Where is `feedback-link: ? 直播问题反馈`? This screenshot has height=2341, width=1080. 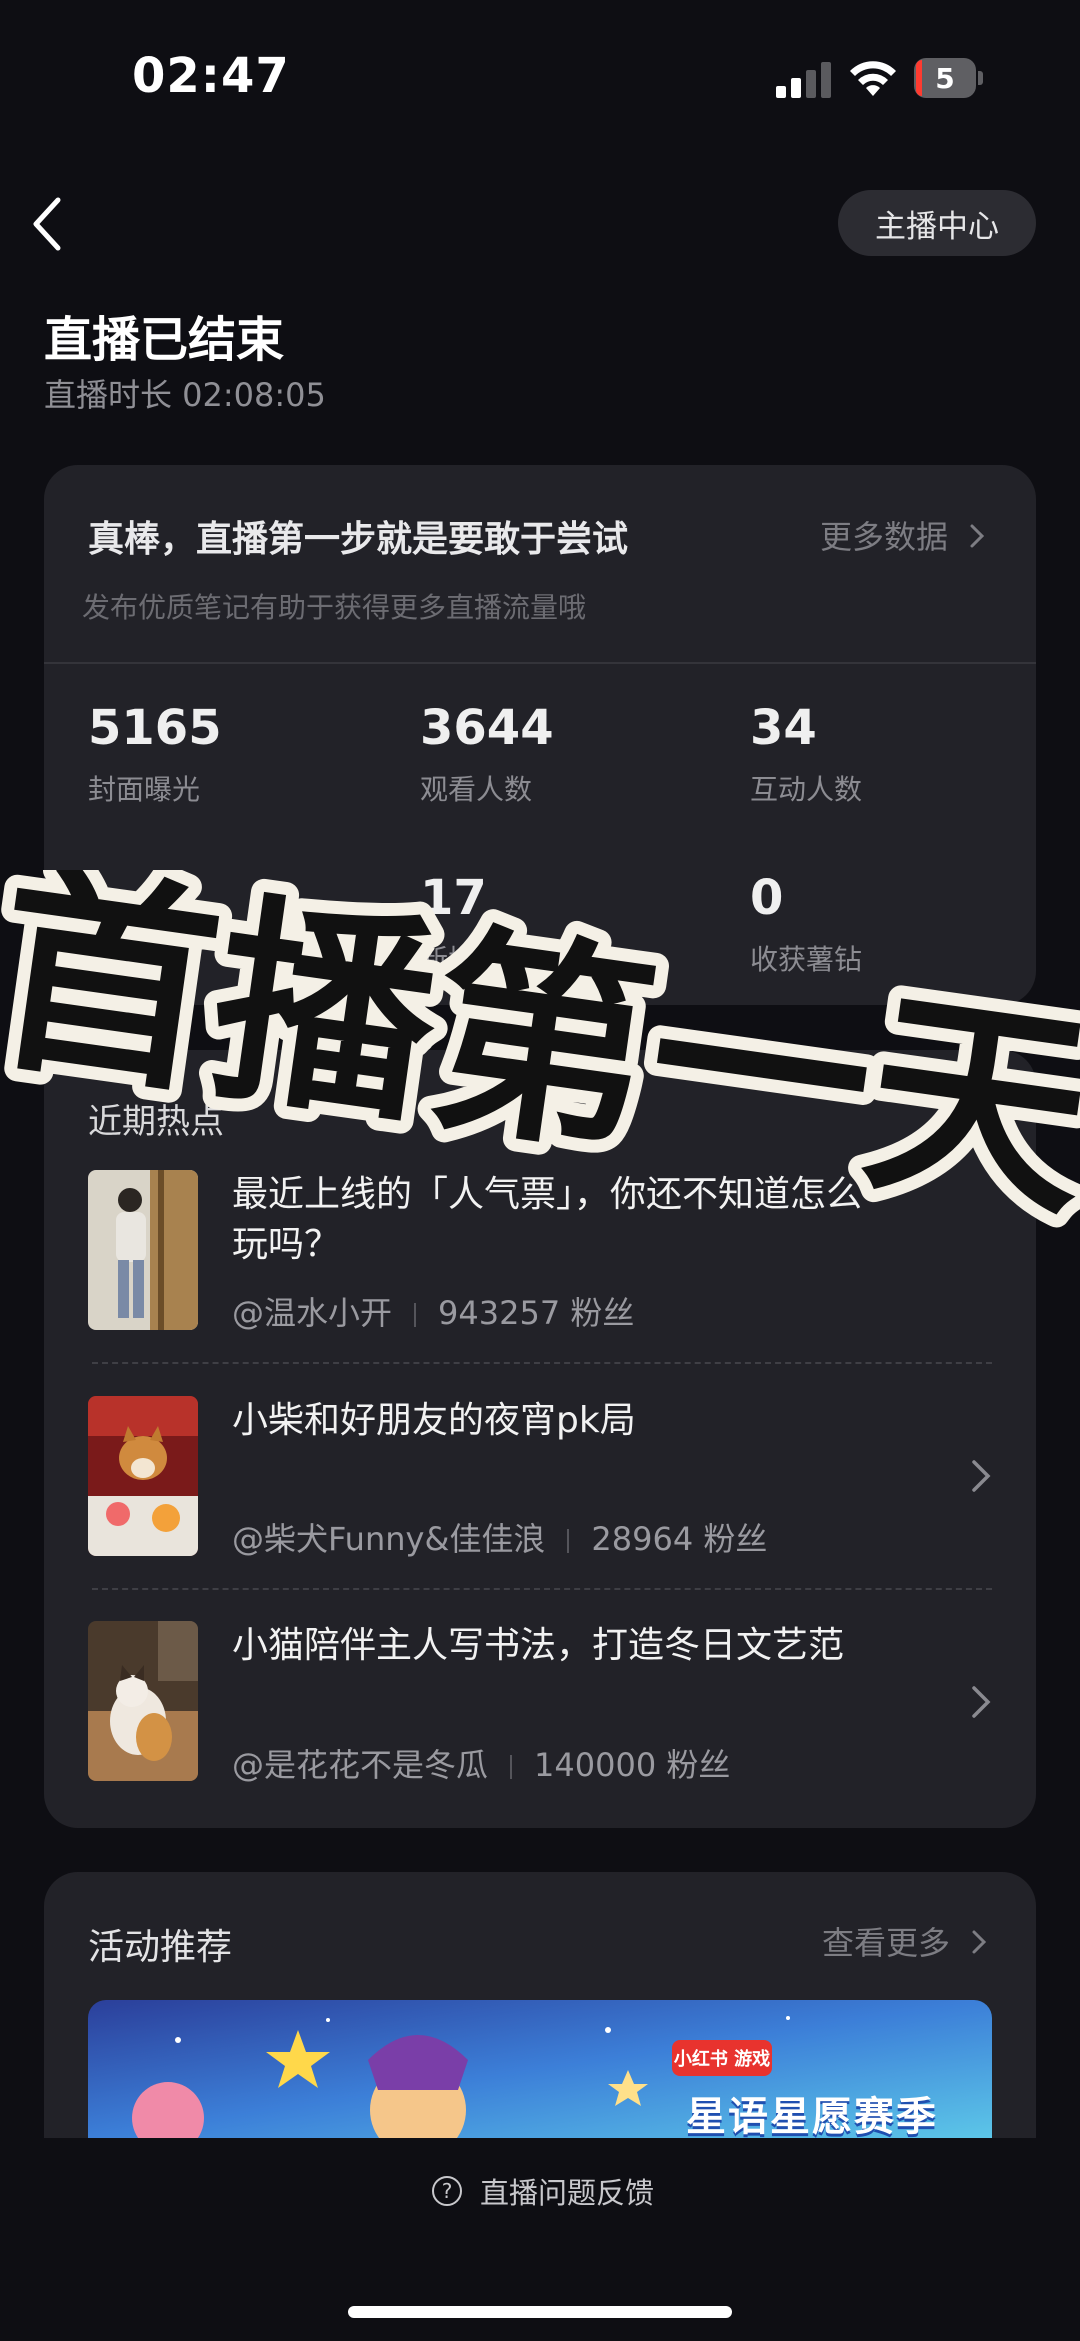 feedback-link: ? 直播问题反馈 is located at coordinates (543, 2191).